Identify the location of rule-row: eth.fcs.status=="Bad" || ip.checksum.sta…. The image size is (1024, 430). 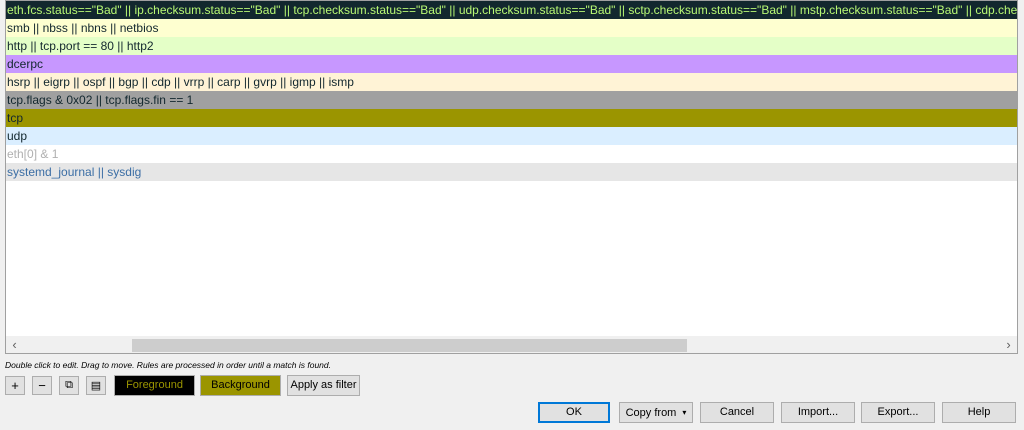
(511, 10).